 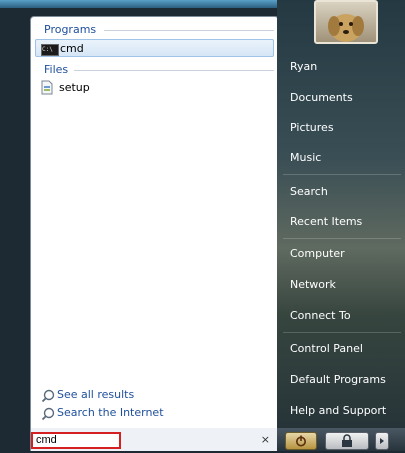 I want to click on user-avatar, so click(x=346, y=22).